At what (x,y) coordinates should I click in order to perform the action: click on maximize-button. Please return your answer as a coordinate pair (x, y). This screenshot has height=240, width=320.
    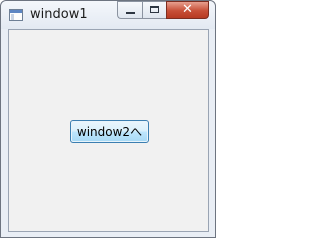
    Looking at the image, I should click on (154, 10).